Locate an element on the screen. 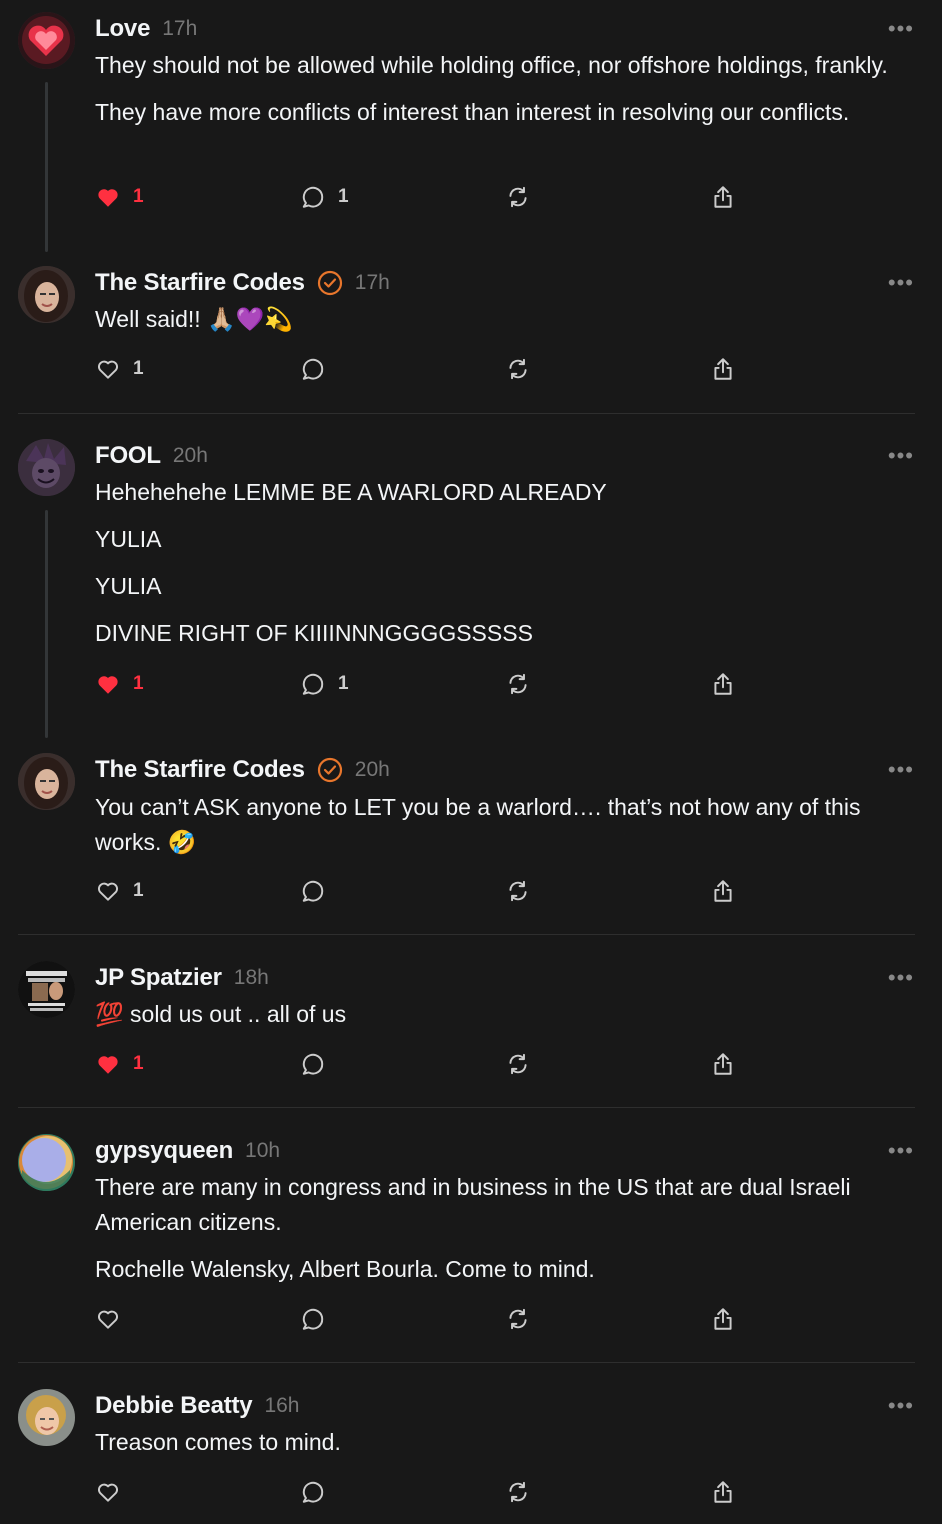 The height and width of the screenshot is (1524, 942). timestamp: 16h is located at coordinates (282, 1405).